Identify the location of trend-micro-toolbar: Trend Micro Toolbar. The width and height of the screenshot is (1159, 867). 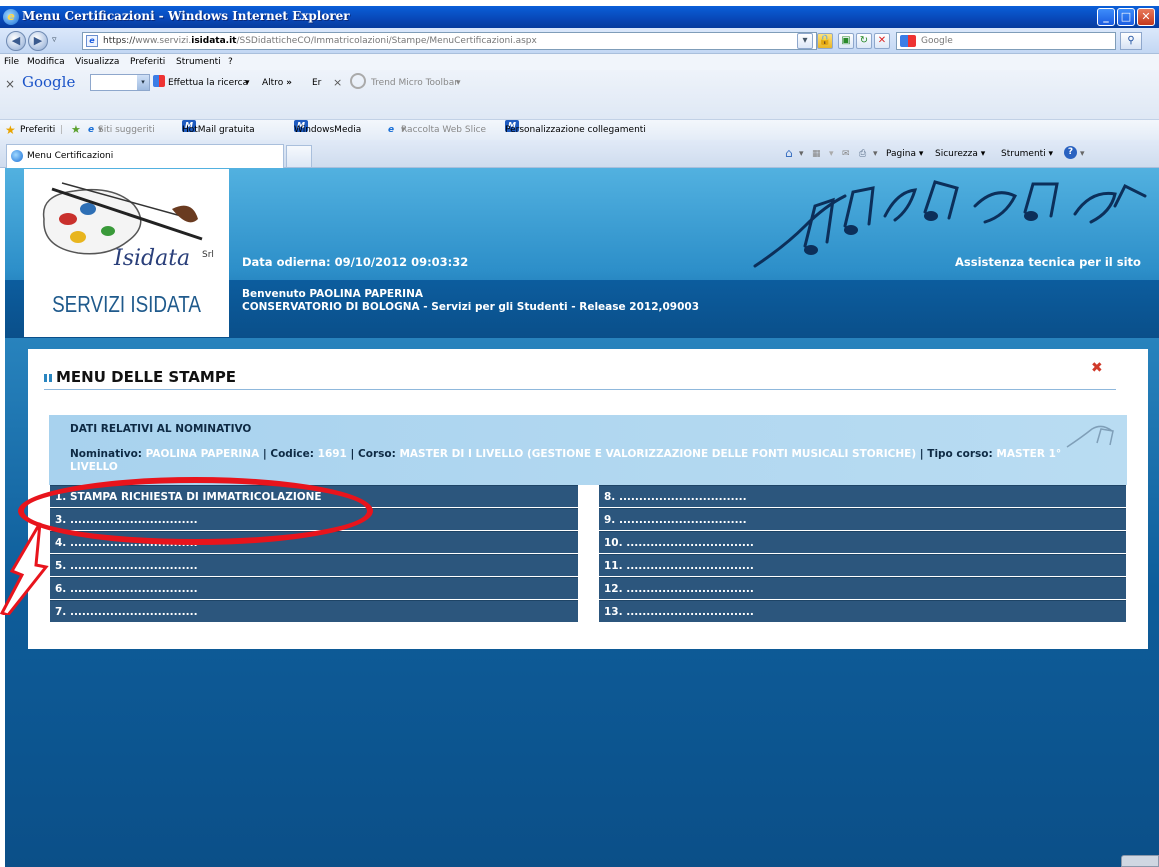
(414, 83).